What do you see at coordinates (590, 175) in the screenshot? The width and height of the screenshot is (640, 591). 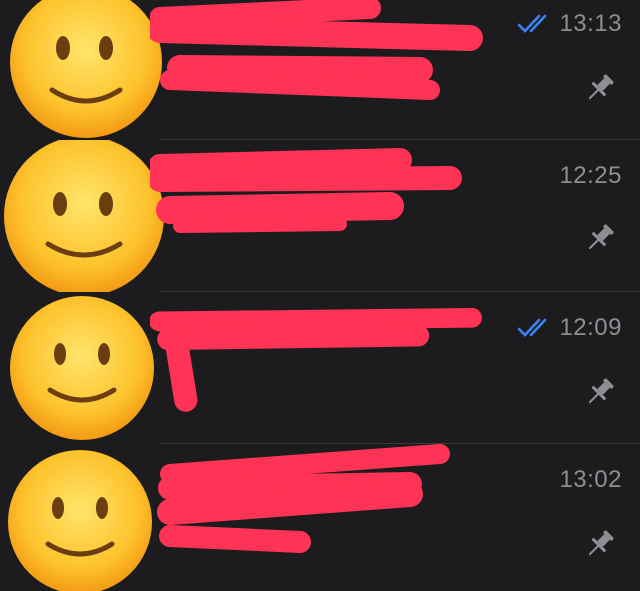 I see `chat-time: 12:25` at bounding box center [590, 175].